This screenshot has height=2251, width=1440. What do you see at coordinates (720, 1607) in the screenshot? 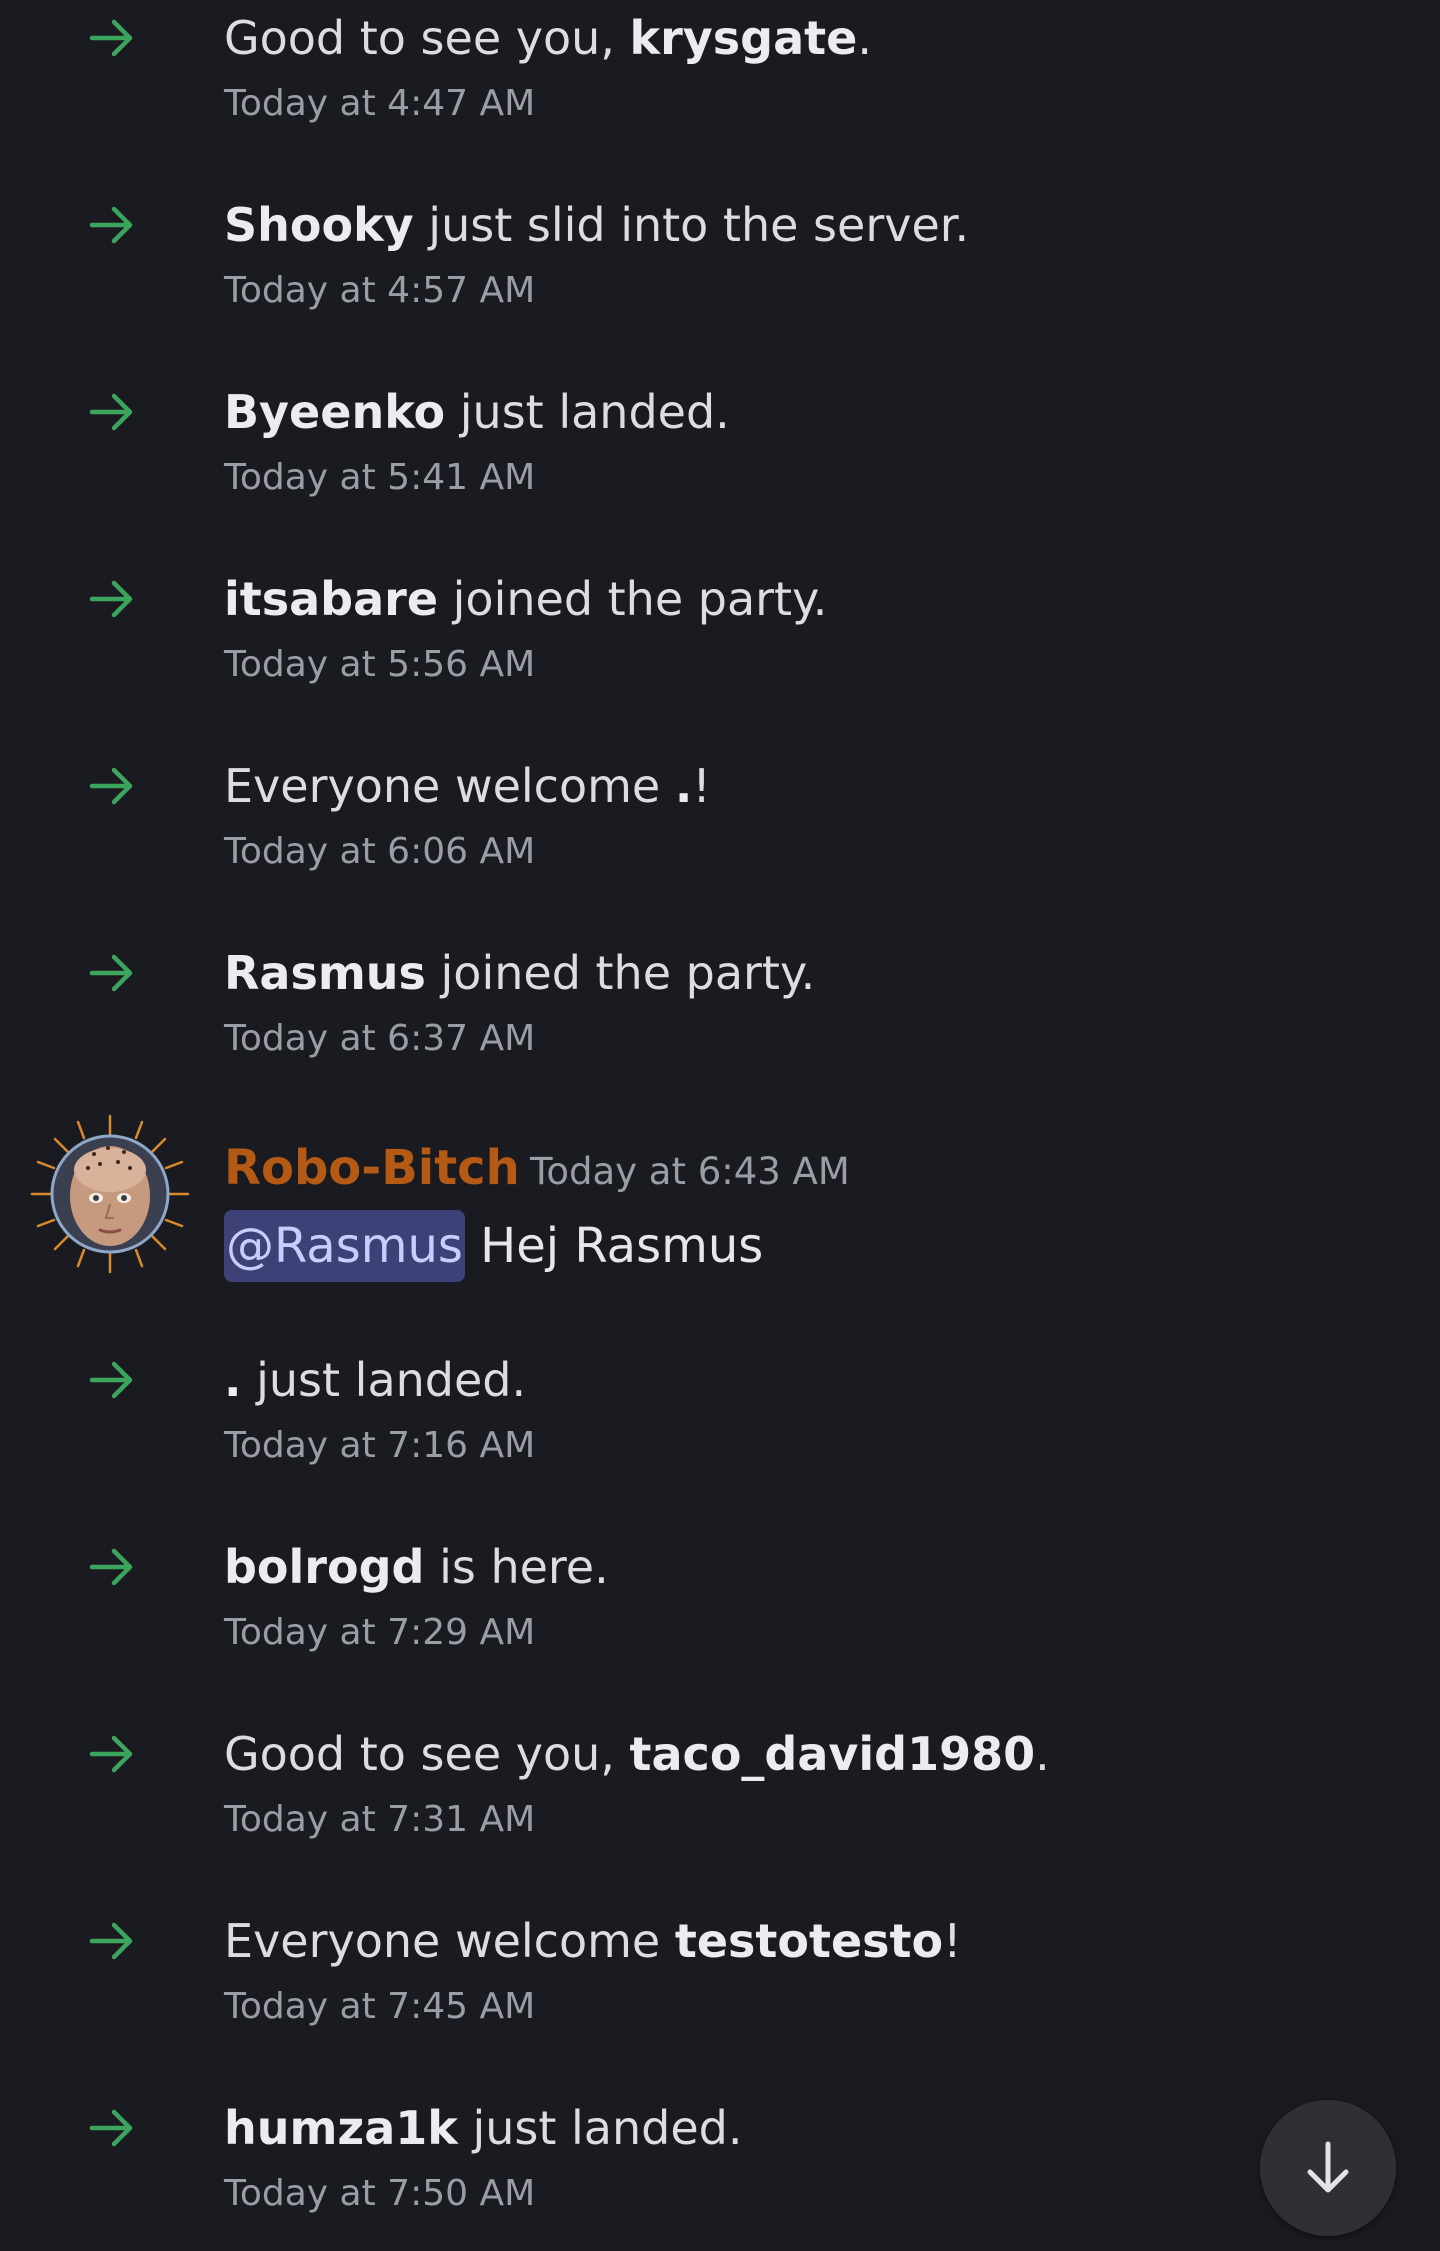
I see `join-message: bolrogd is here. Today at 7:29 AM` at bounding box center [720, 1607].